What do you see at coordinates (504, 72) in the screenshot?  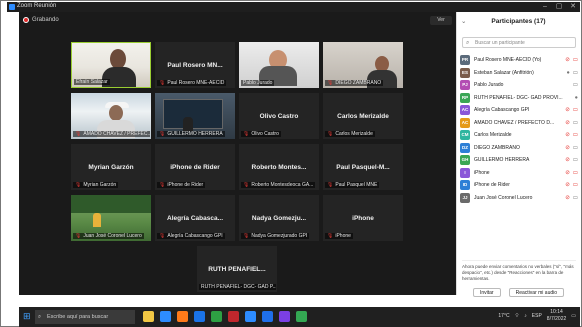 I see `participant-name: Esteban Salazar (Anfitrión)` at bounding box center [504, 72].